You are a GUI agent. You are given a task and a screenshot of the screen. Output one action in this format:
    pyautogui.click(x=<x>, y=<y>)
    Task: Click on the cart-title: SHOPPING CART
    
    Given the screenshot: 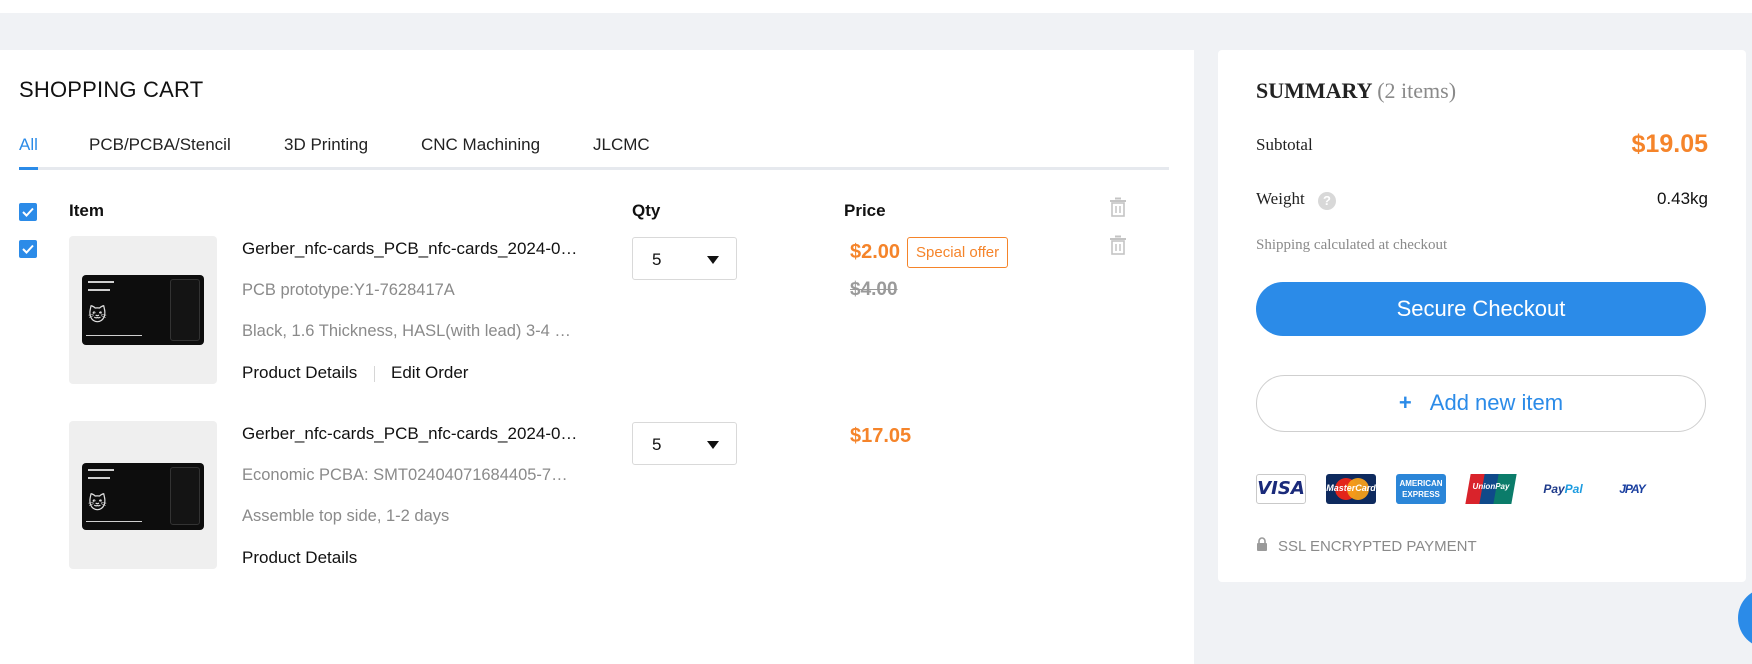 What is the action you would take?
    pyautogui.click(x=111, y=89)
    